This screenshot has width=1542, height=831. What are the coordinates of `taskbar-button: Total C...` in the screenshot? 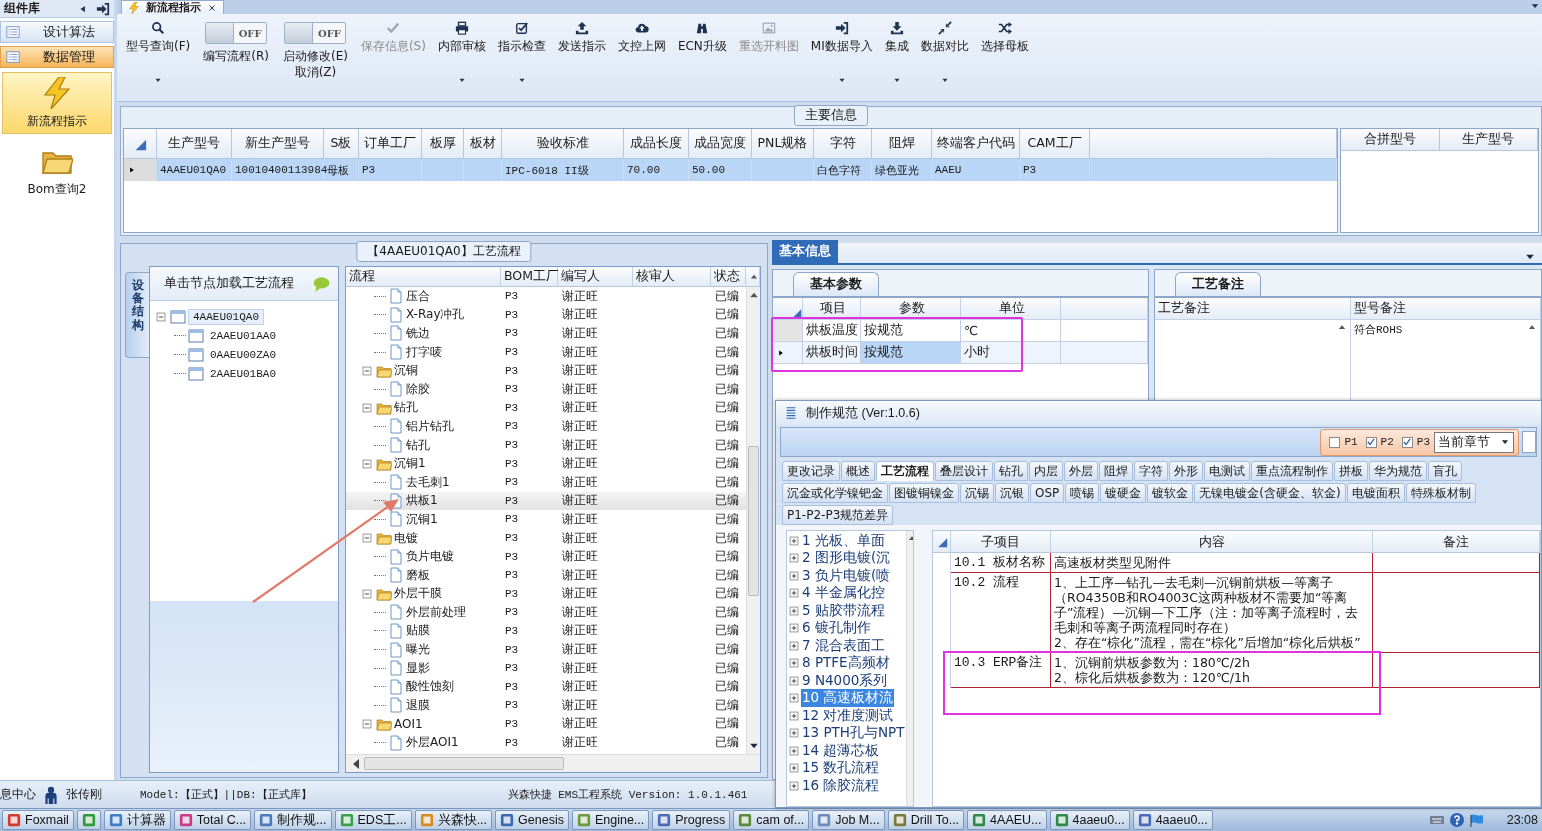 It's located at (212, 820).